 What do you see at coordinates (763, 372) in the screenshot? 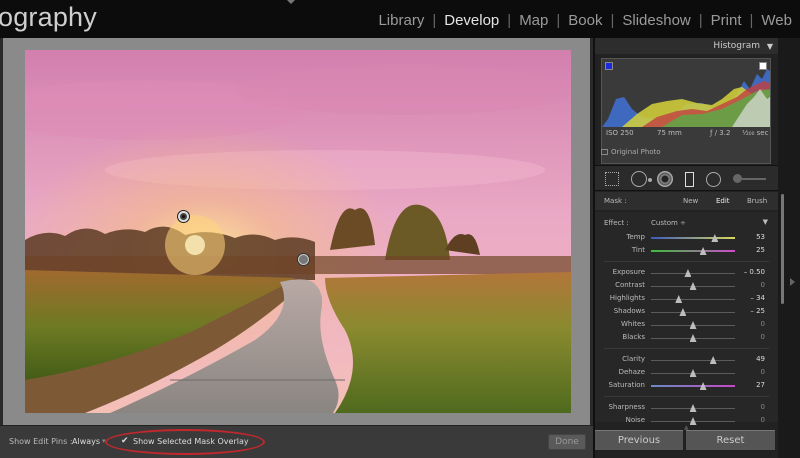
I see `dehaze-value: 0` at bounding box center [763, 372].